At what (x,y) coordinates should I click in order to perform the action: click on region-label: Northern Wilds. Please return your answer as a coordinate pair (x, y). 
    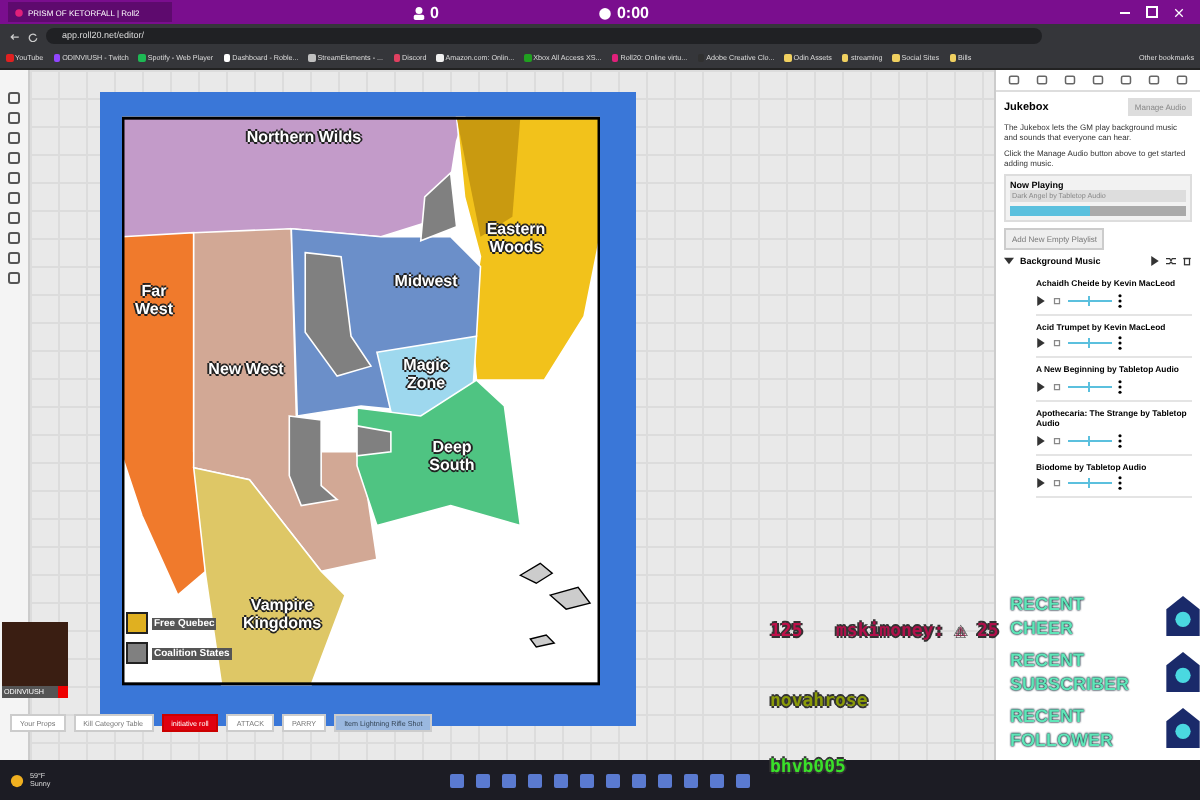
    Looking at the image, I should click on (304, 137).